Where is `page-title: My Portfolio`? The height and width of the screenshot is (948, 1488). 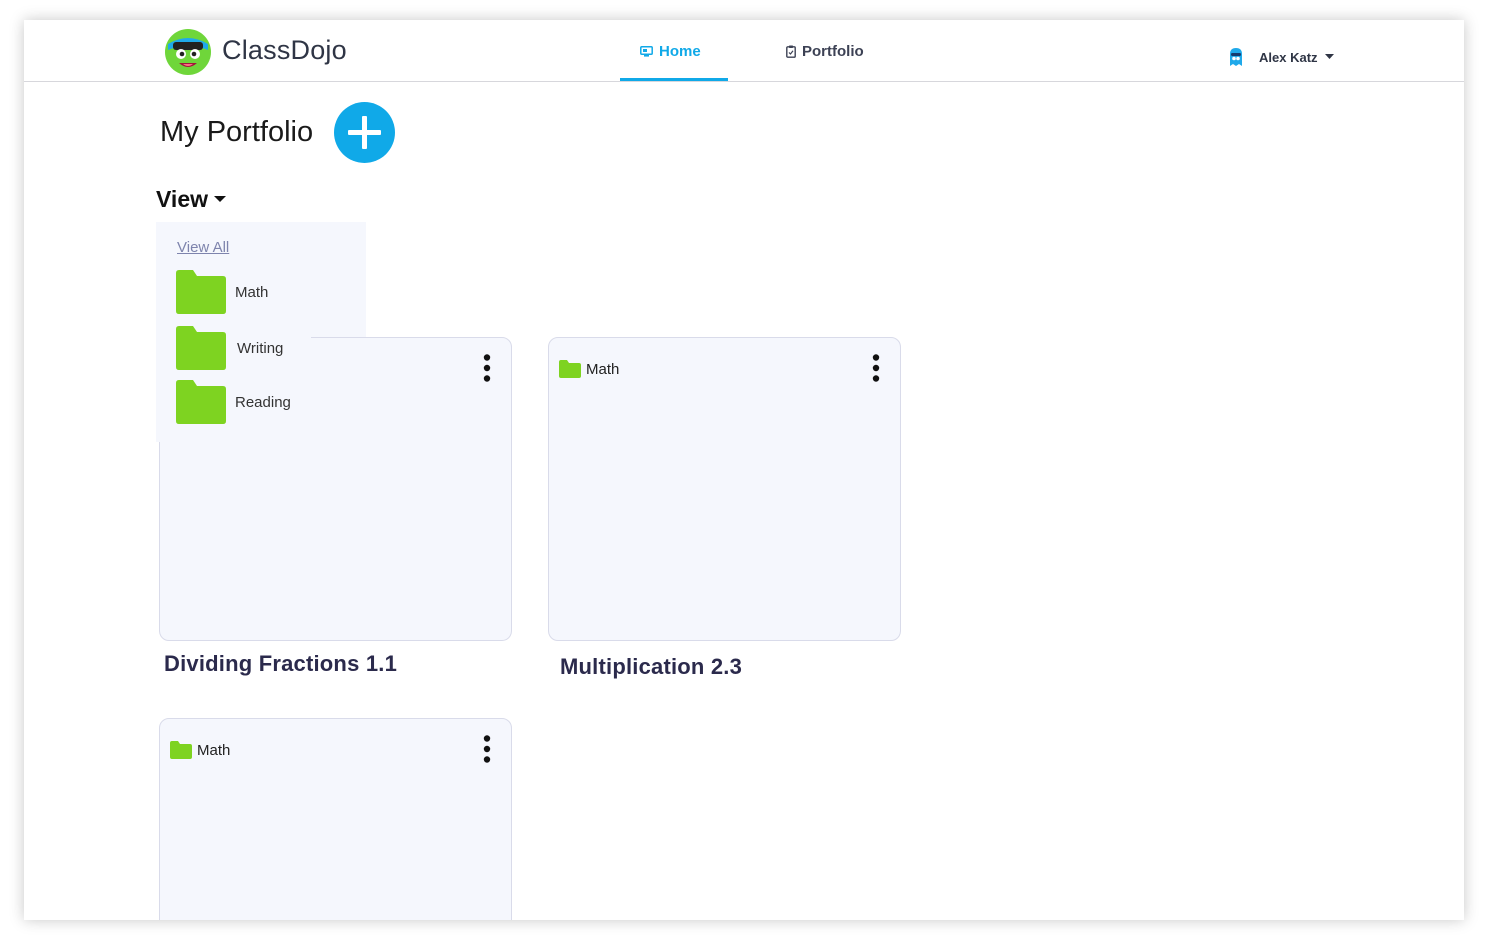
page-title: My Portfolio is located at coordinates (237, 132).